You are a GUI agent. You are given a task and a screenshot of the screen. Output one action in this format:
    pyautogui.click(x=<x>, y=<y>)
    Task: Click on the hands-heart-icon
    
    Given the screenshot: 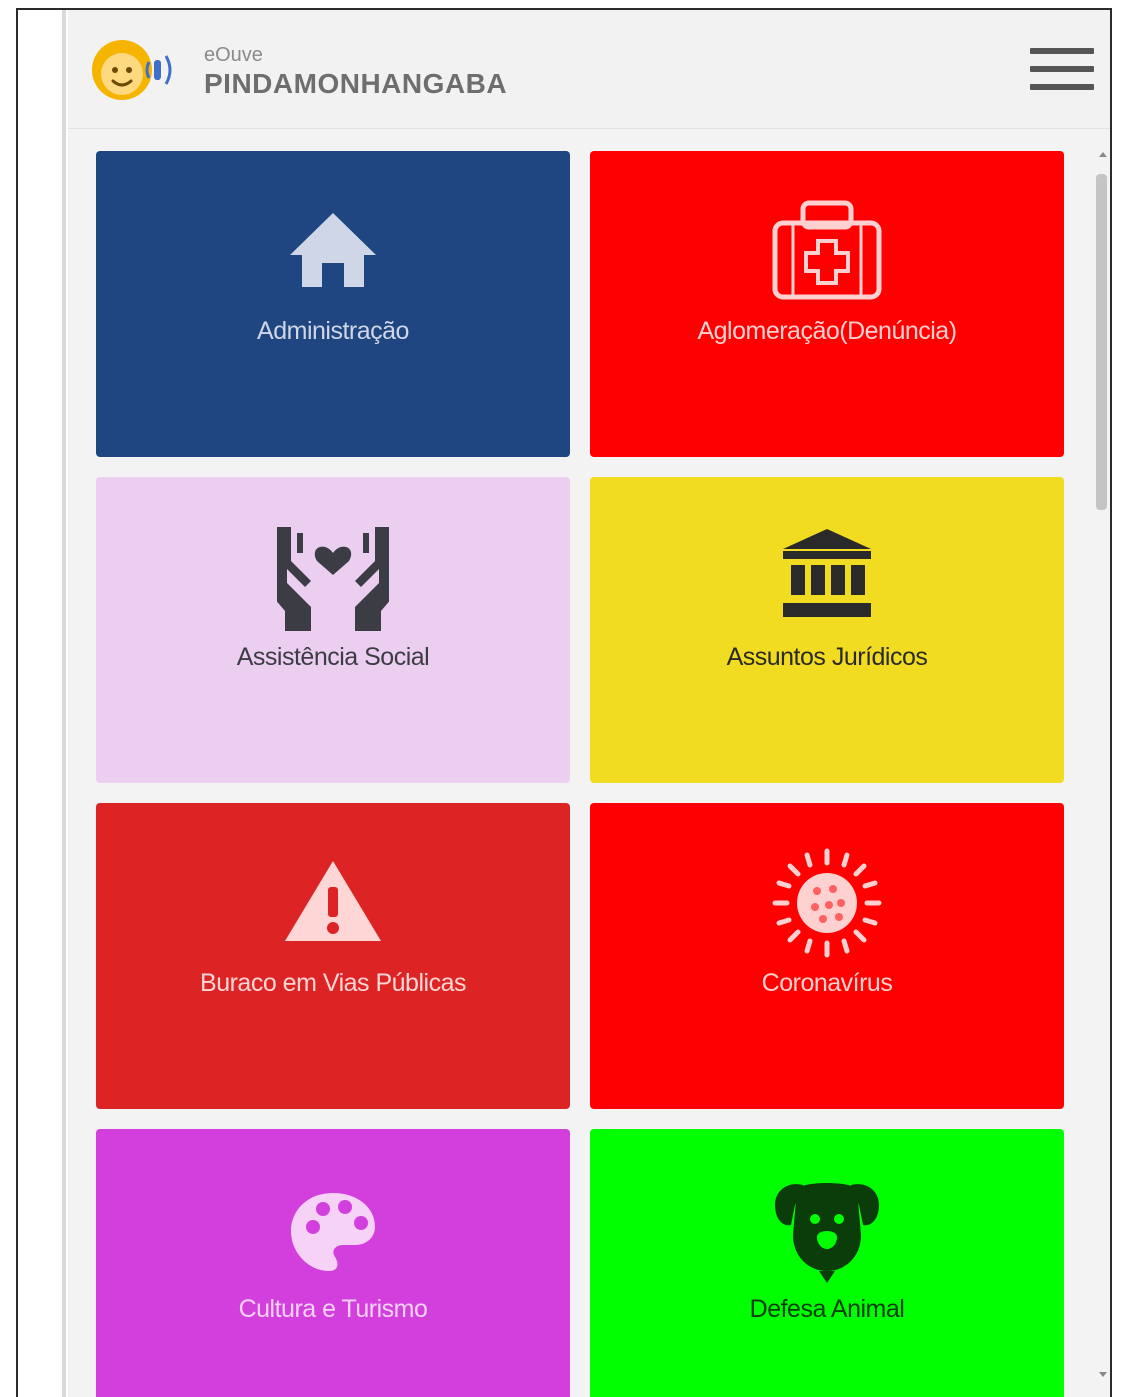 What is the action you would take?
    pyautogui.click(x=333, y=579)
    